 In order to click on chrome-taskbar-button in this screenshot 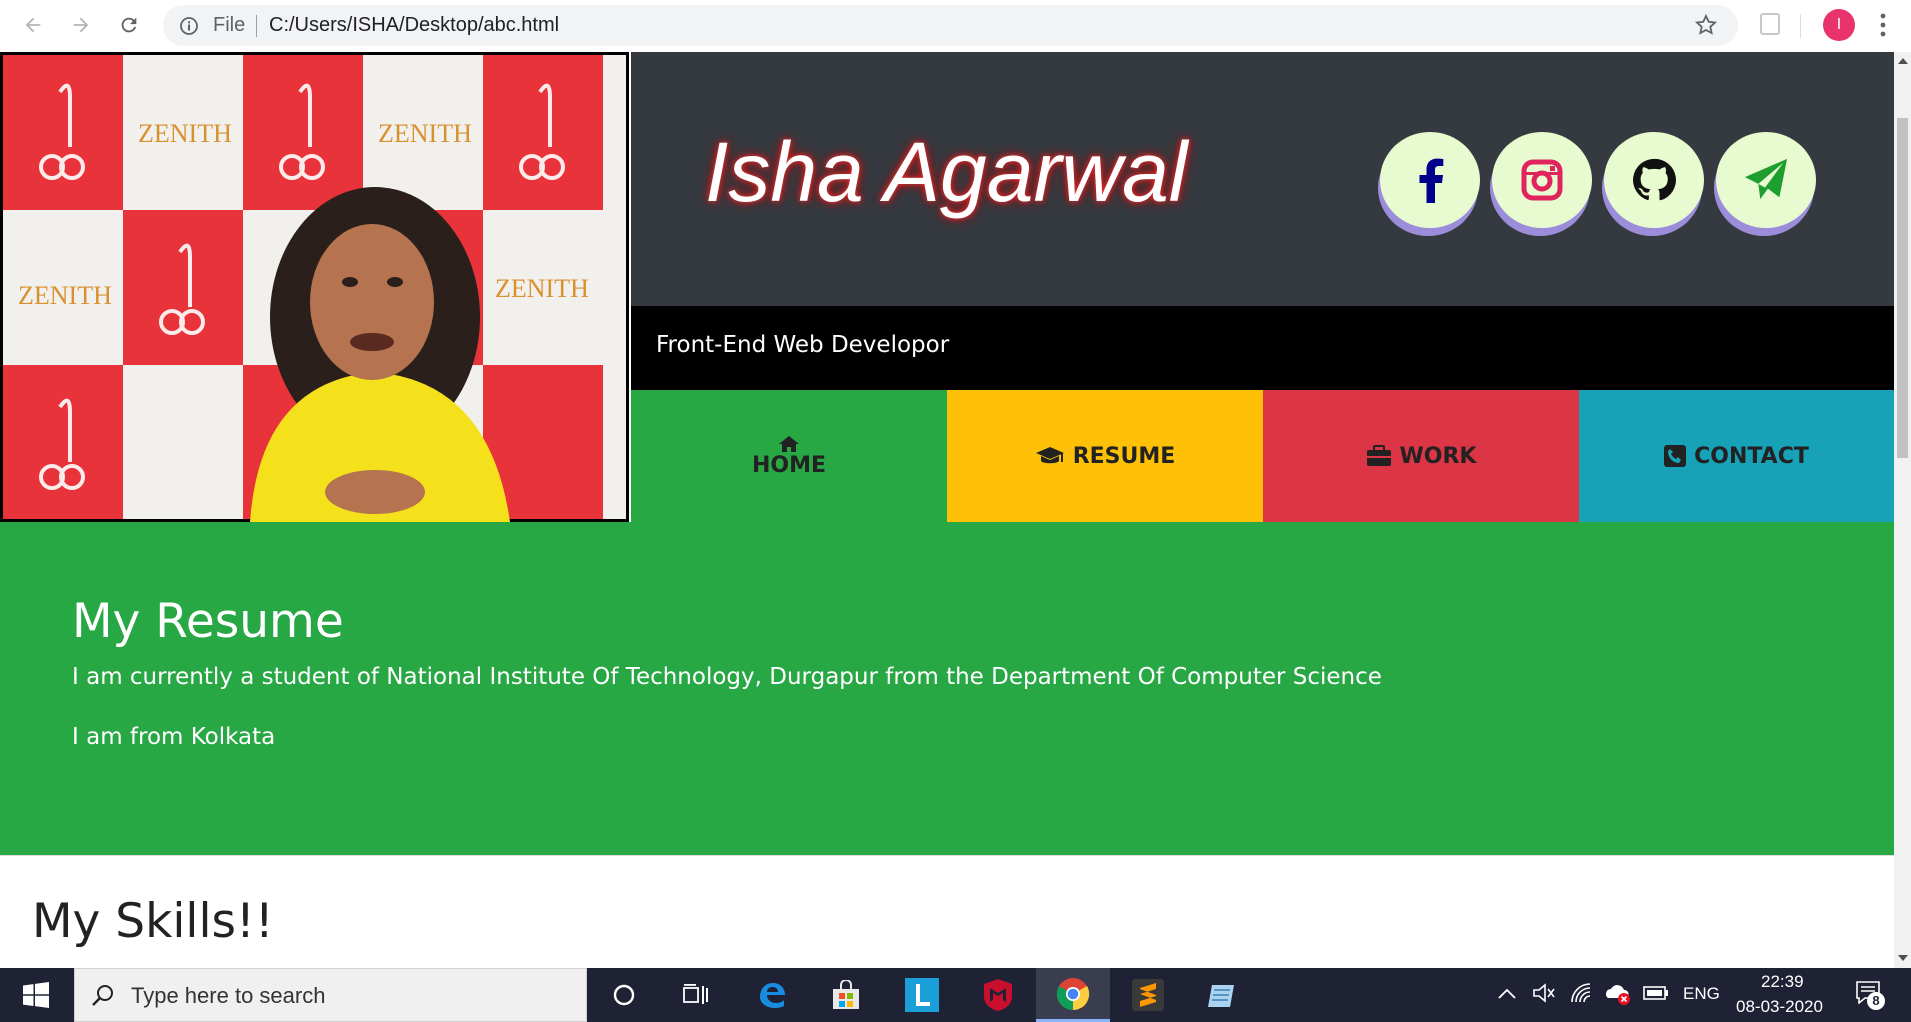, I will do `click(1073, 995)`.